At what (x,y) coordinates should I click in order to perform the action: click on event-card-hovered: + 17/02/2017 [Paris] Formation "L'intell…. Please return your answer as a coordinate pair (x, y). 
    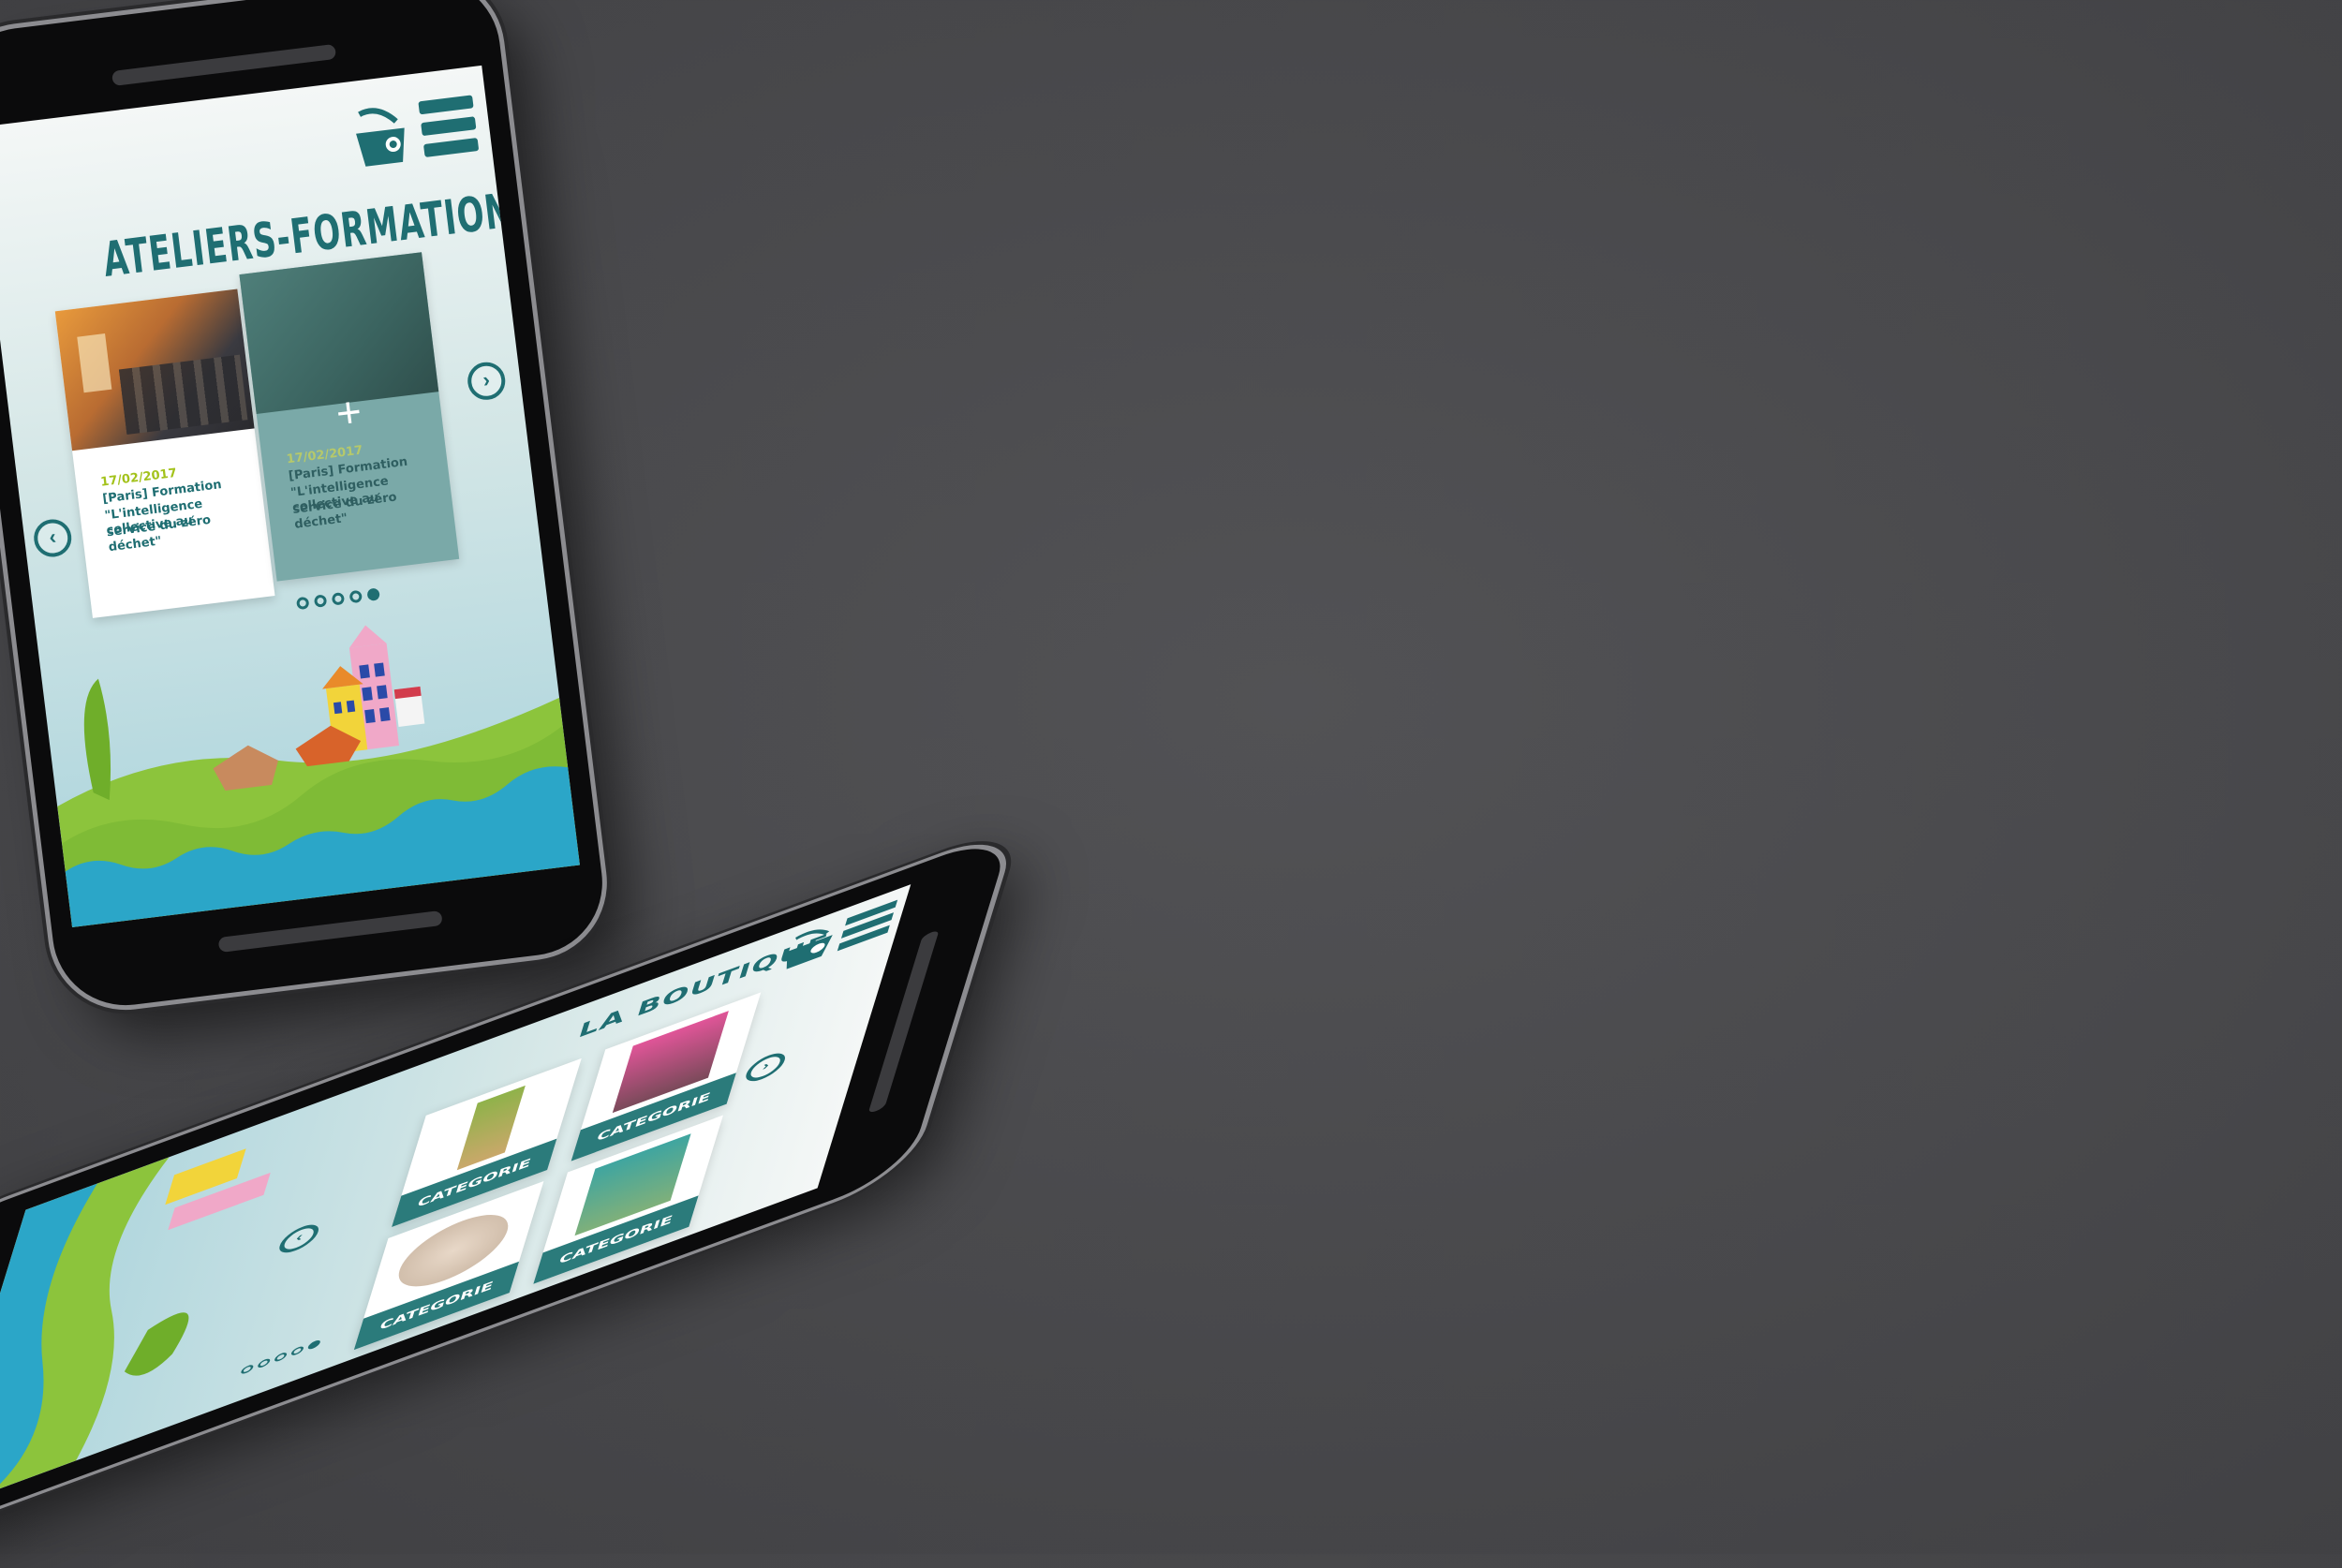
    Looking at the image, I should click on (349, 417).